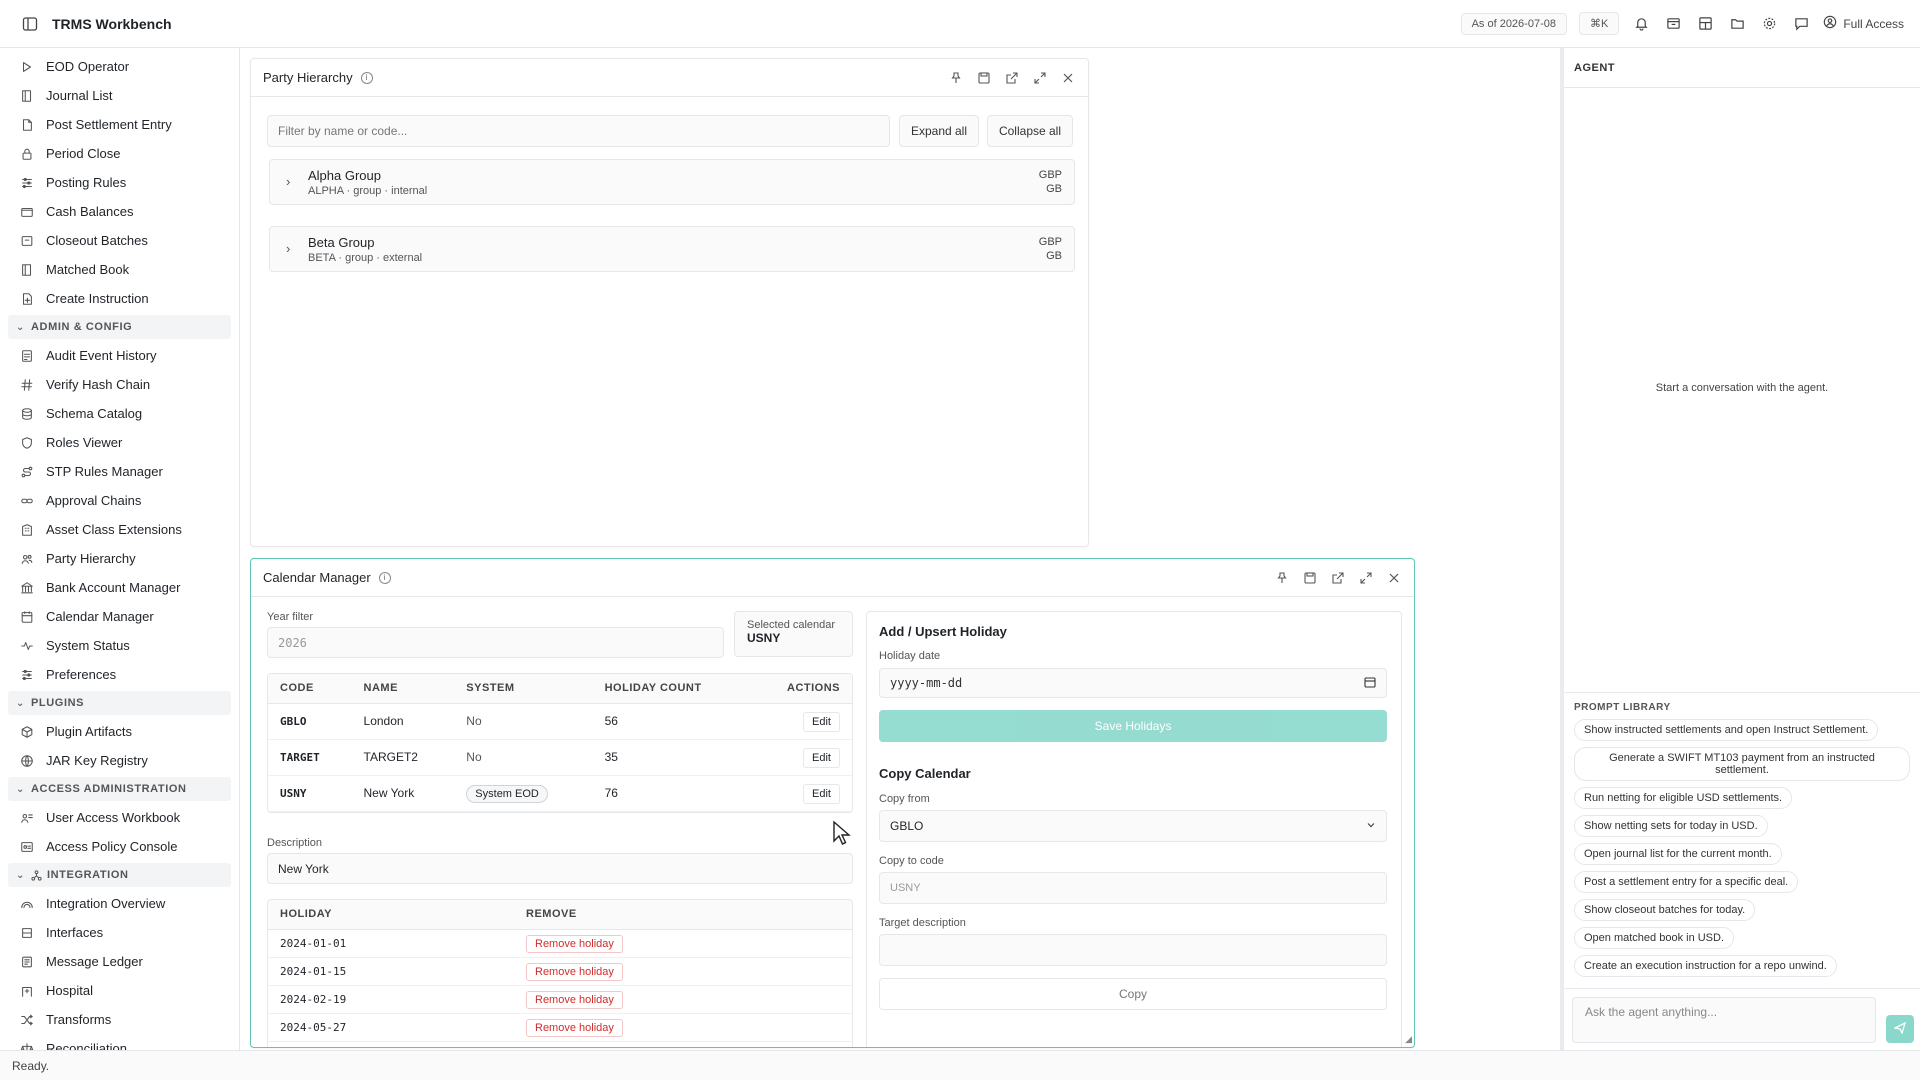  Describe the element at coordinates (560, 757) in the screenshot. I see `table-row: TARGET TARGET2 No 35 Edit` at that location.